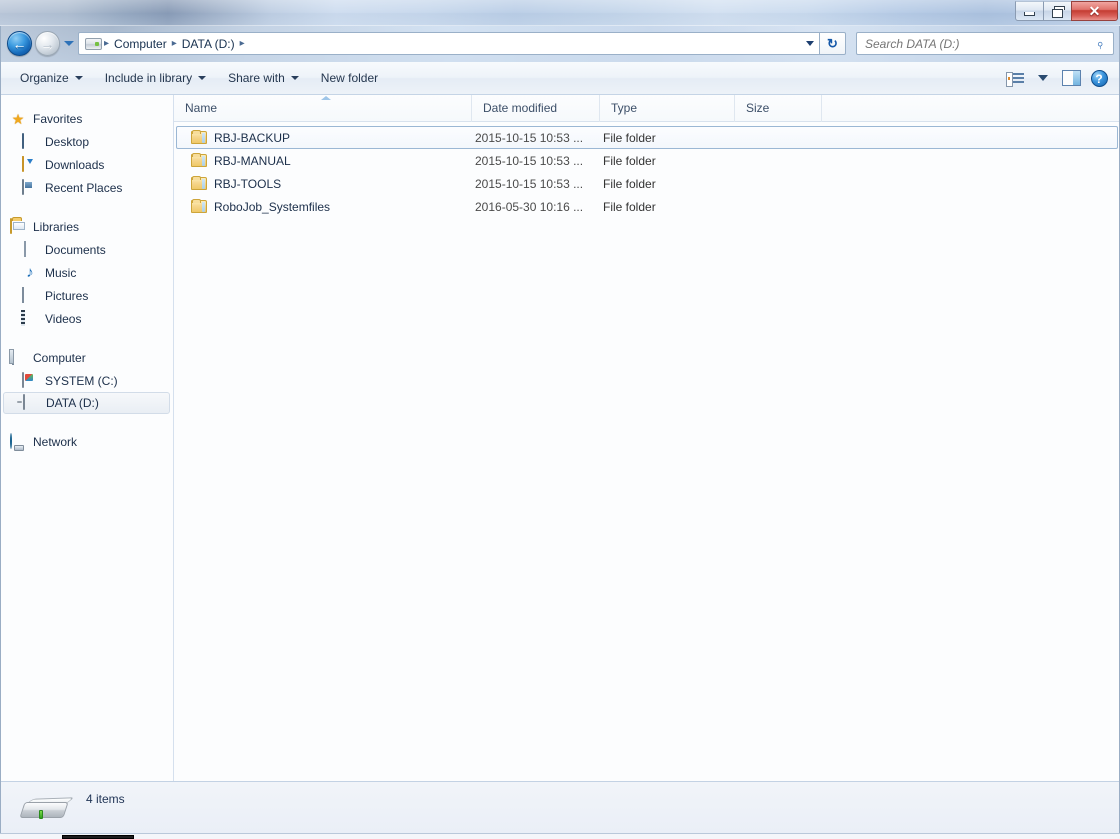 The height and width of the screenshot is (839, 1120). What do you see at coordinates (326, 206) in the screenshot?
I see `cell-name: RoboJob_Systemfiles` at bounding box center [326, 206].